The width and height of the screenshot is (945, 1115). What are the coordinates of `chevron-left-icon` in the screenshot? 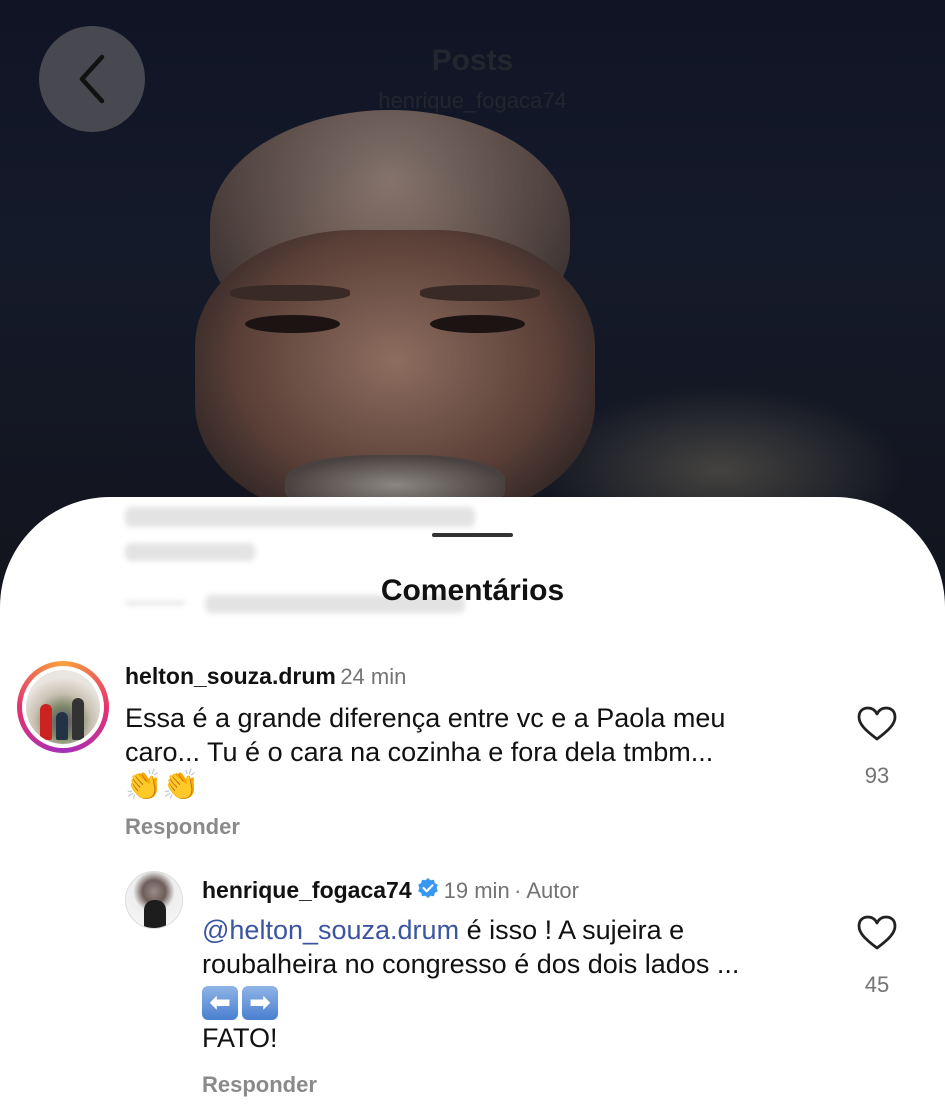 It's located at (92, 79).